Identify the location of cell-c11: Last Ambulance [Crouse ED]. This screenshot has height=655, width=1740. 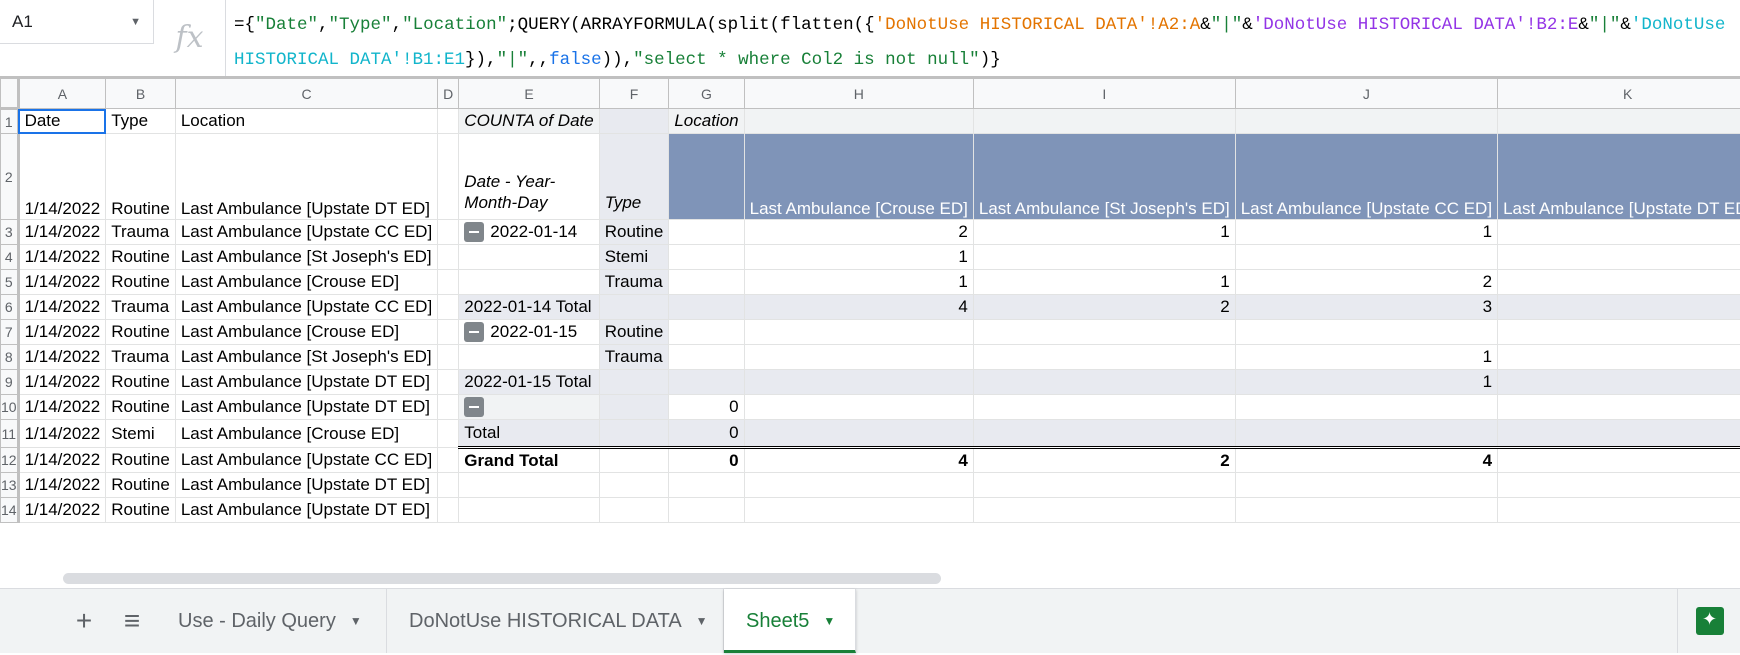
(306, 434).